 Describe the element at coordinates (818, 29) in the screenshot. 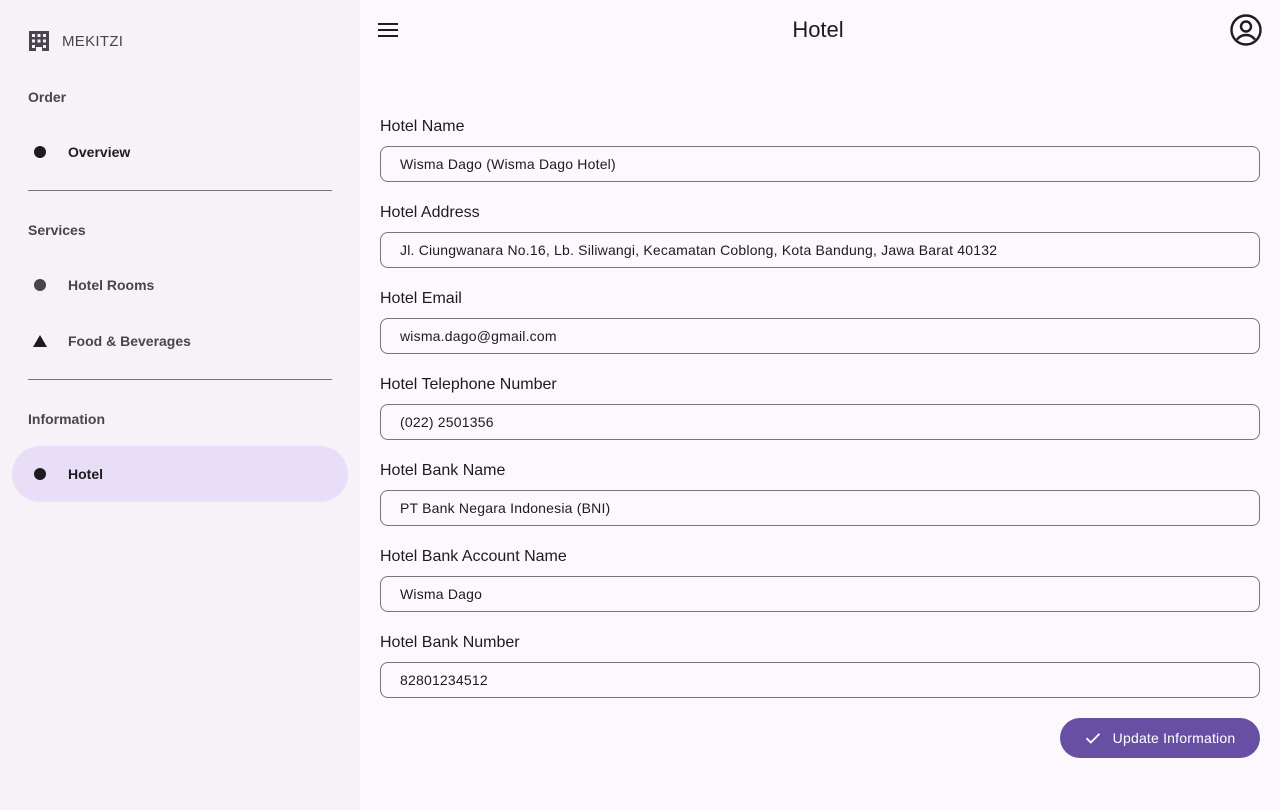

I see `page-title: Hotel` at that location.